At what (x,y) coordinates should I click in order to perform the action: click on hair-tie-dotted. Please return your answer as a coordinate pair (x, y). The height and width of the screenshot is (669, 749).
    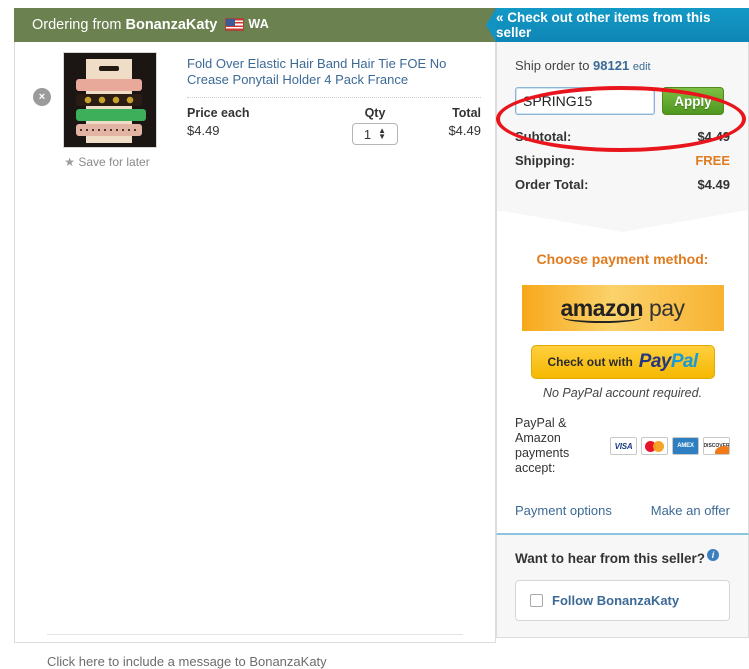
    Looking at the image, I should click on (109, 130).